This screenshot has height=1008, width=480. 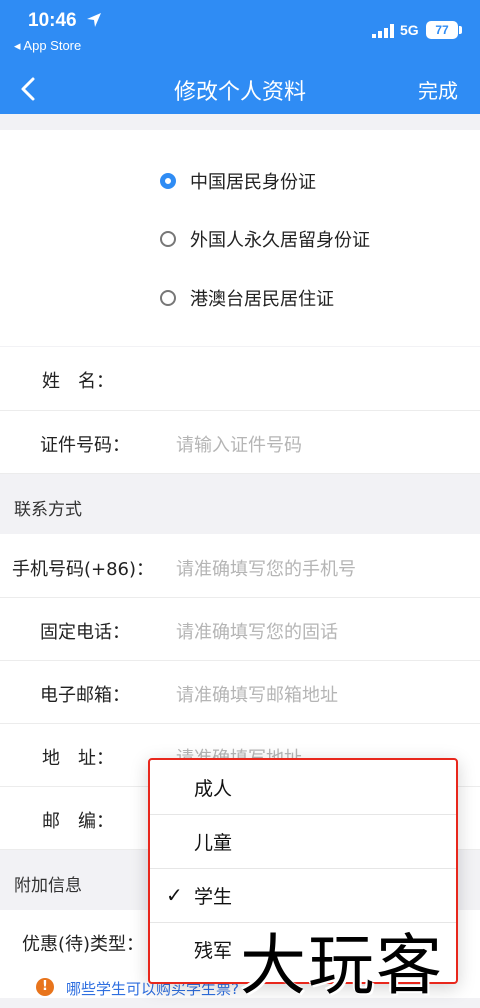 What do you see at coordinates (303, 841) in the screenshot?
I see `menu-option-child: 儿童` at bounding box center [303, 841].